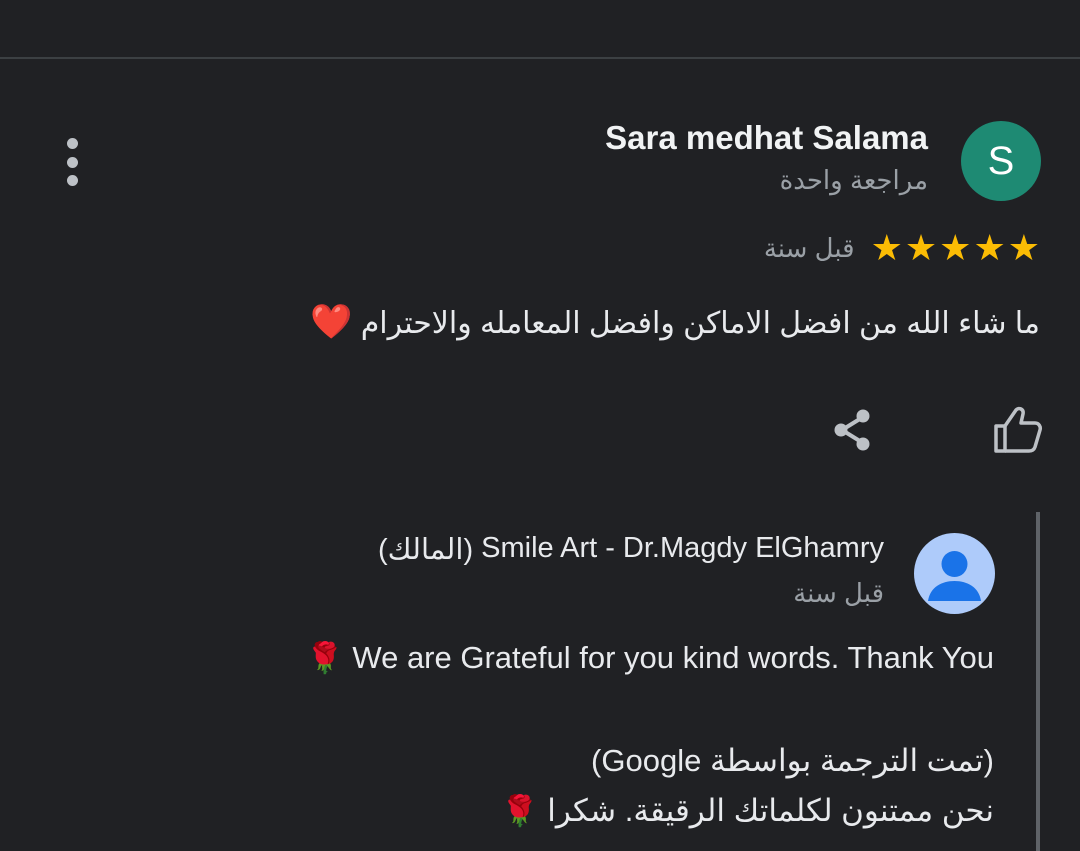 Image resolution: width=1080 pixels, height=851 pixels. I want to click on reviewer-avatar: S, so click(1001, 161).